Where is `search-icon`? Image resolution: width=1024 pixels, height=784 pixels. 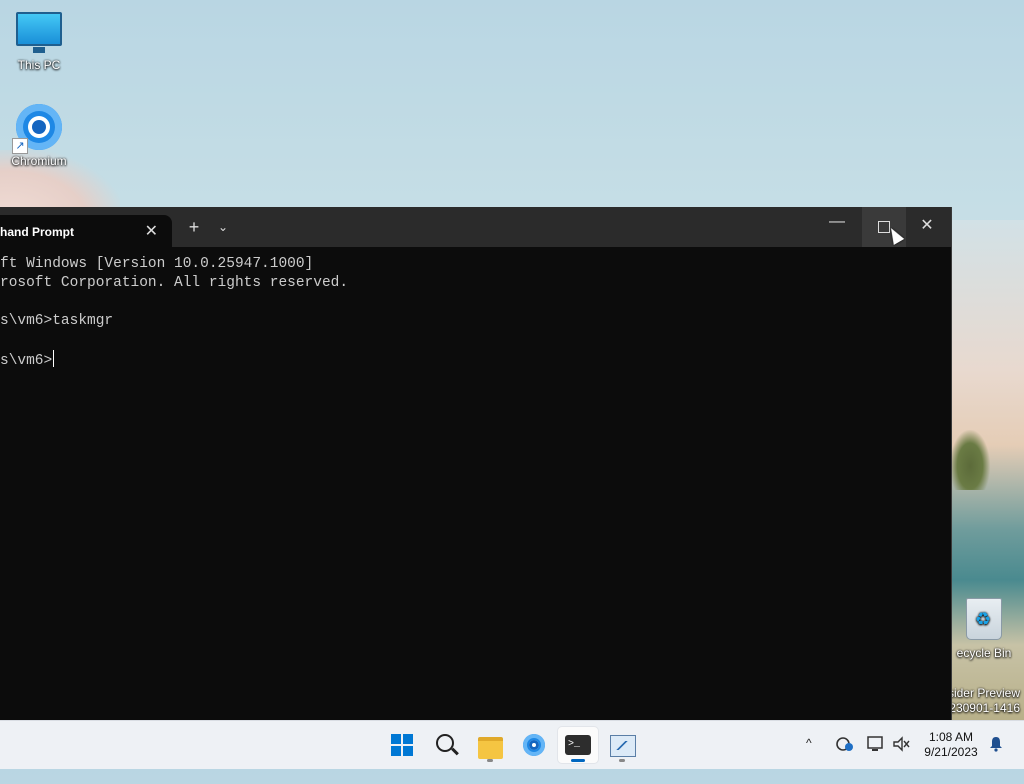
search-icon is located at coordinates (445, 743).